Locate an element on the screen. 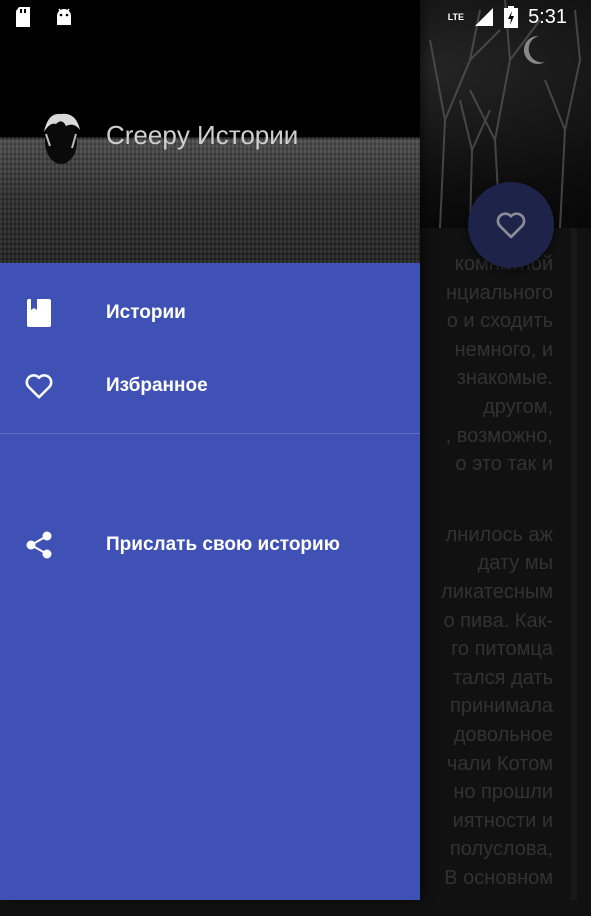 The image size is (591, 916). app-logo-avatar is located at coordinates (62, 138).